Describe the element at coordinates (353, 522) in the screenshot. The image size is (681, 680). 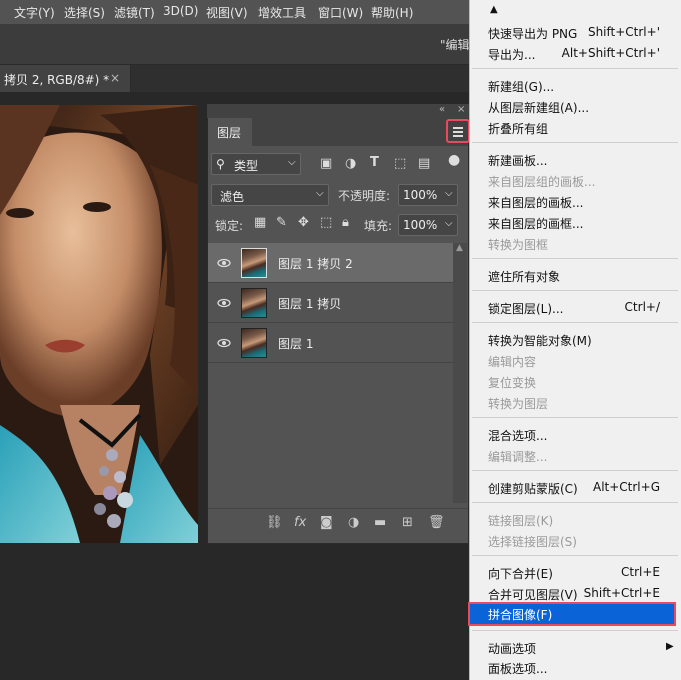
I see `adjustment-icon: ◑` at that location.